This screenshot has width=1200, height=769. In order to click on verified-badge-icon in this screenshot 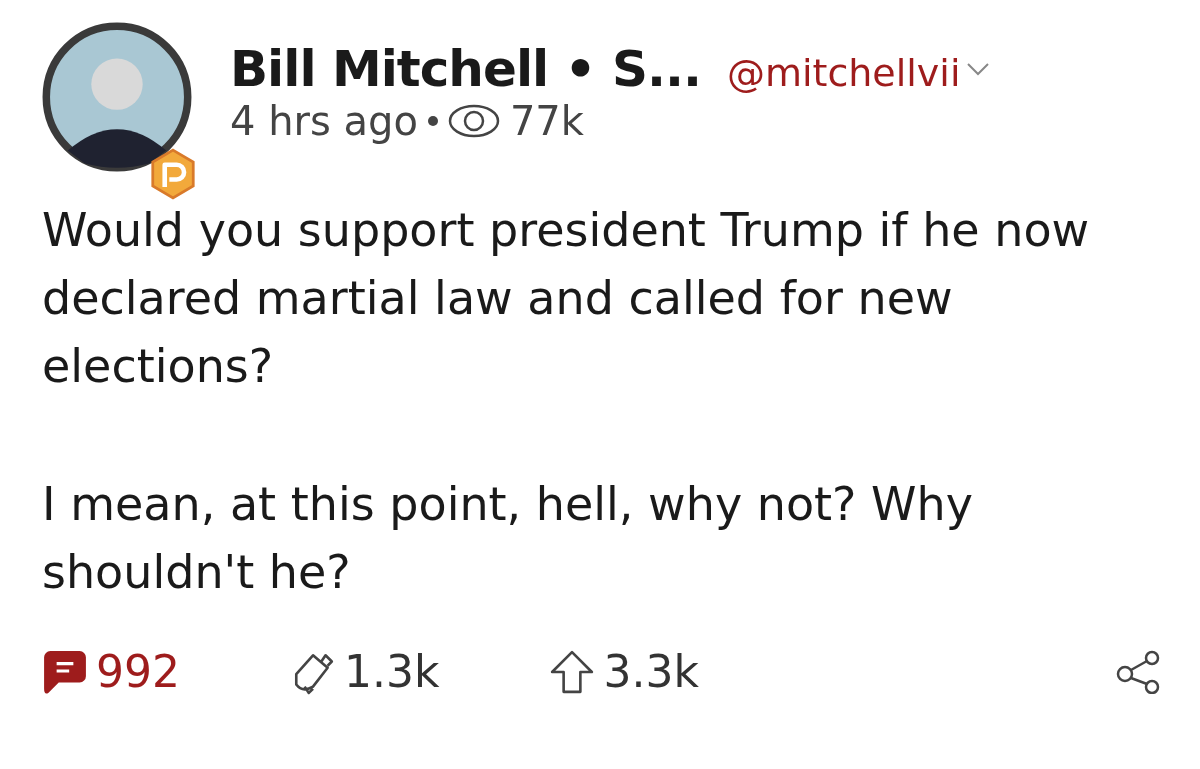, I will do `click(173, 174)`.